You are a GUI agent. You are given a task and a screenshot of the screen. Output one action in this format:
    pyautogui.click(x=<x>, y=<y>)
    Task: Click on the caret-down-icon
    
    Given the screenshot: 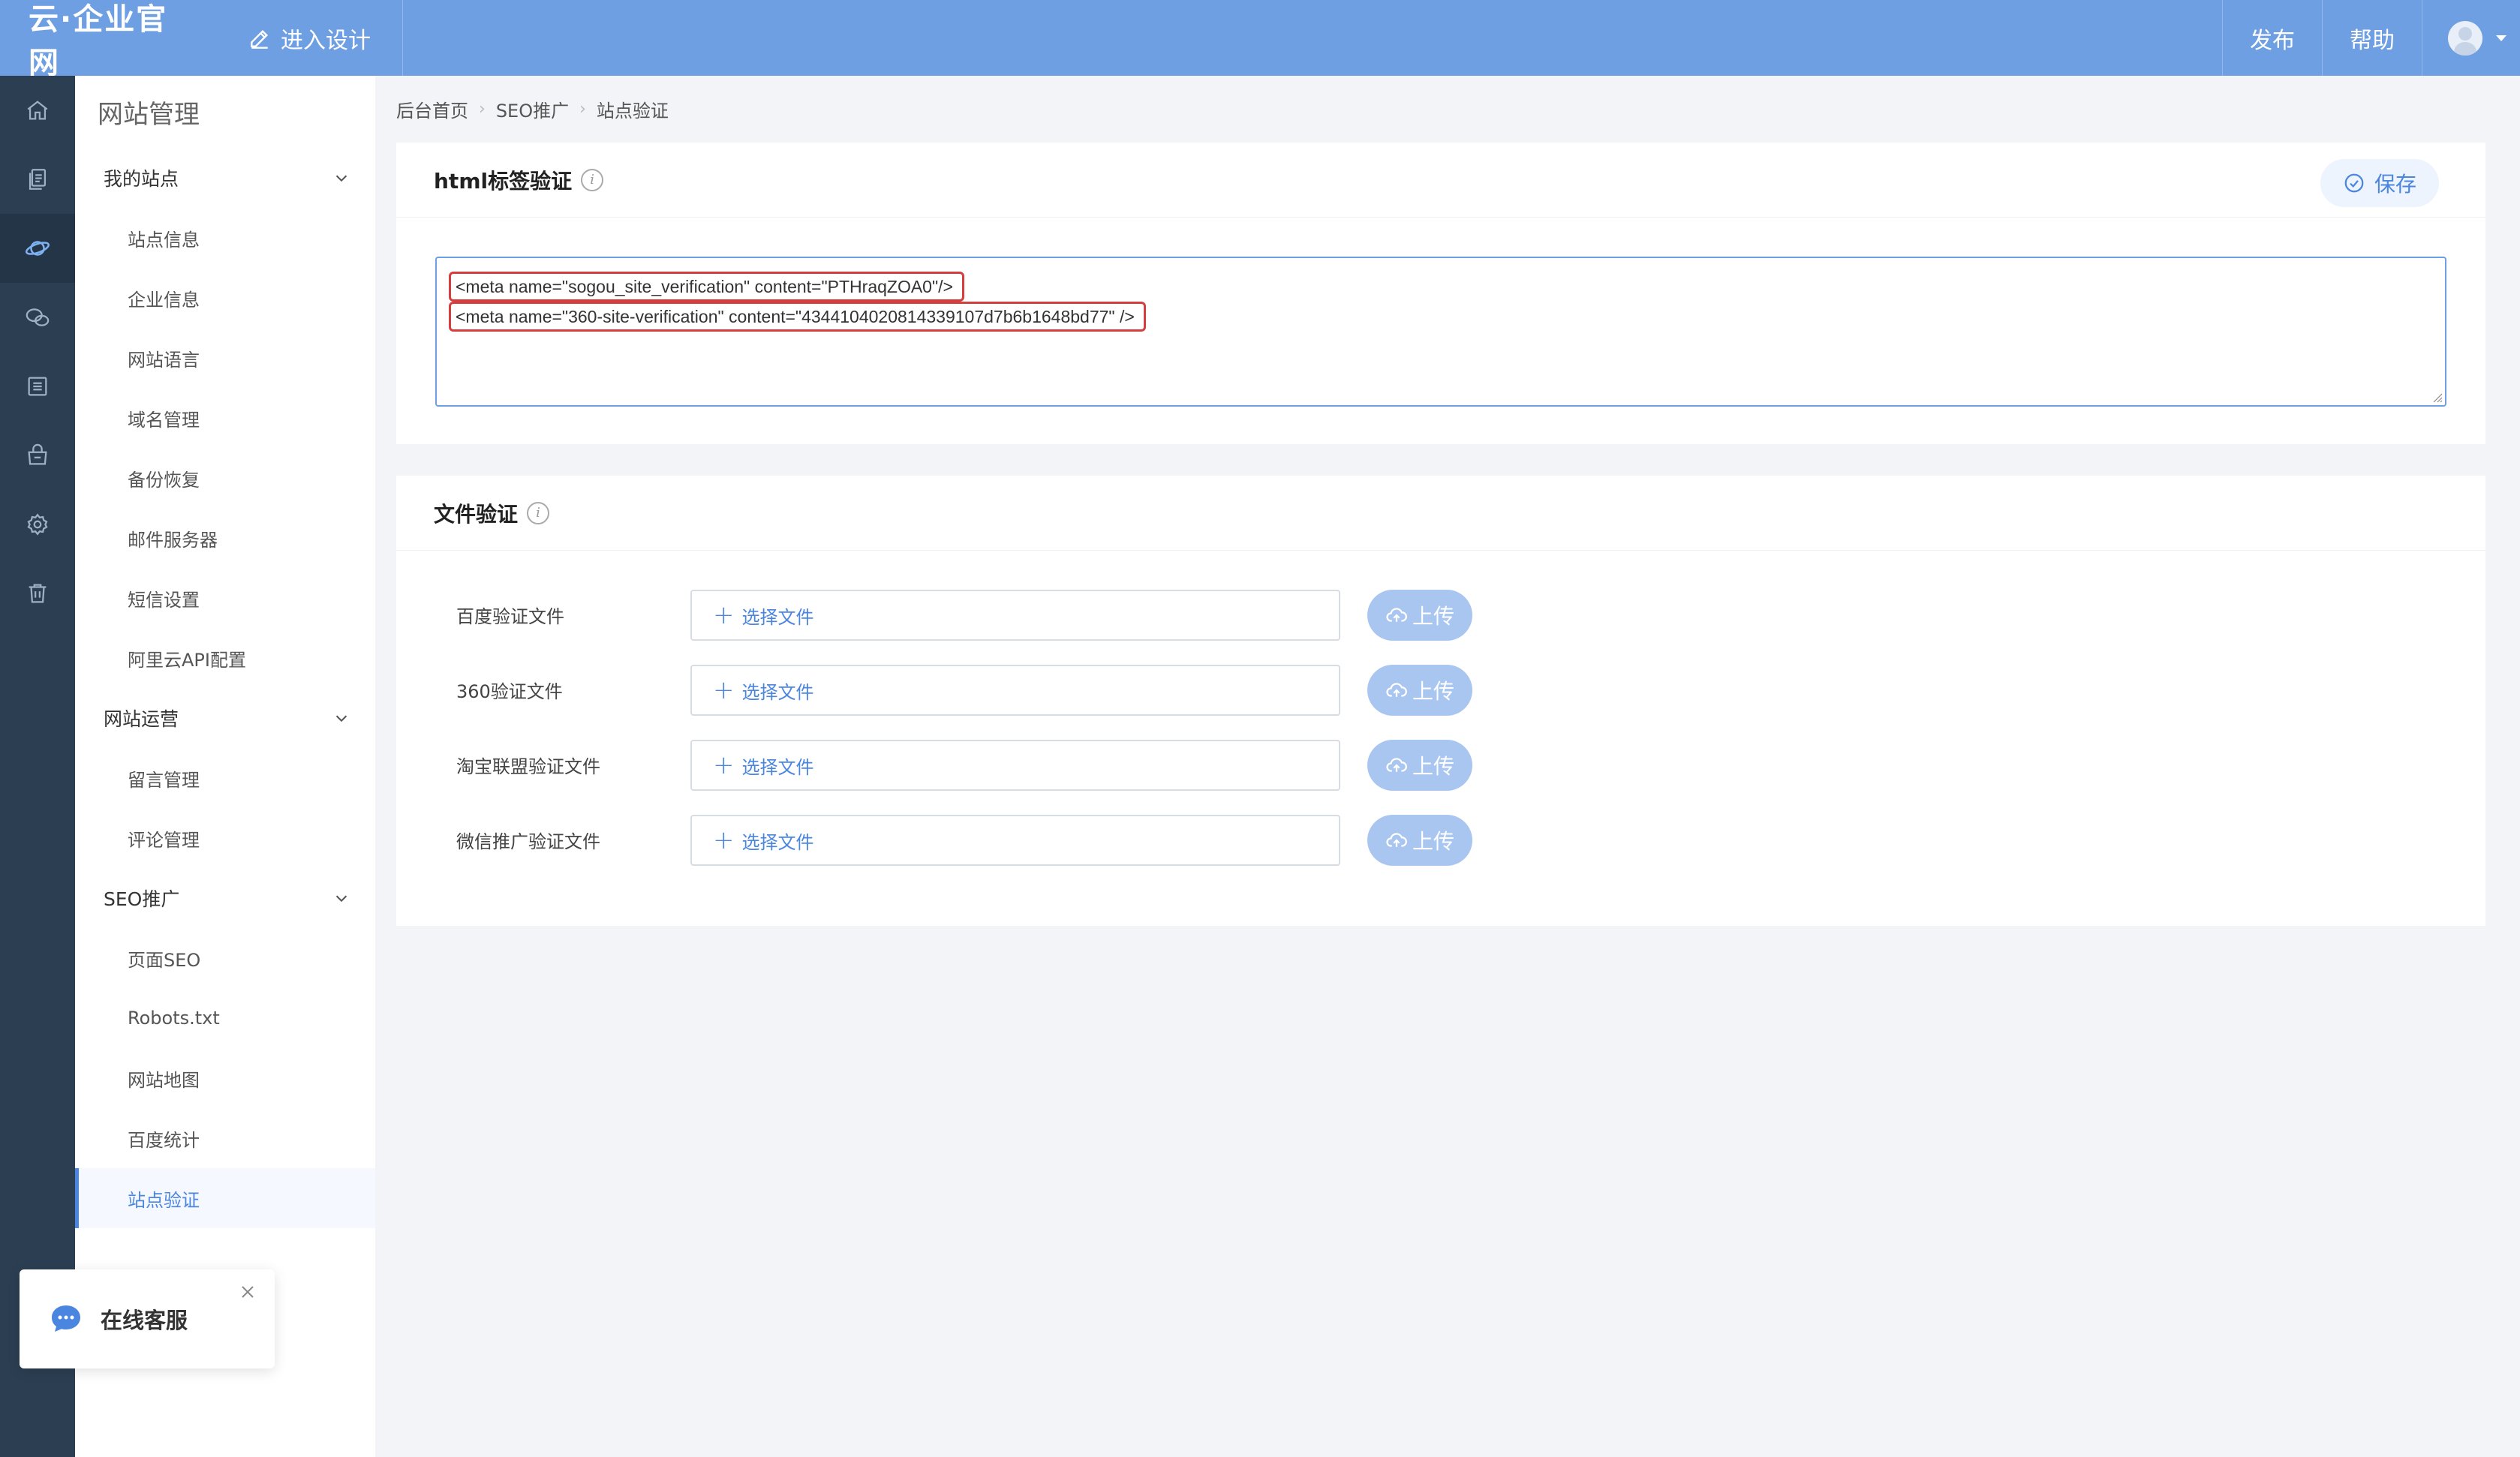 What is the action you would take?
    pyautogui.click(x=2501, y=38)
    